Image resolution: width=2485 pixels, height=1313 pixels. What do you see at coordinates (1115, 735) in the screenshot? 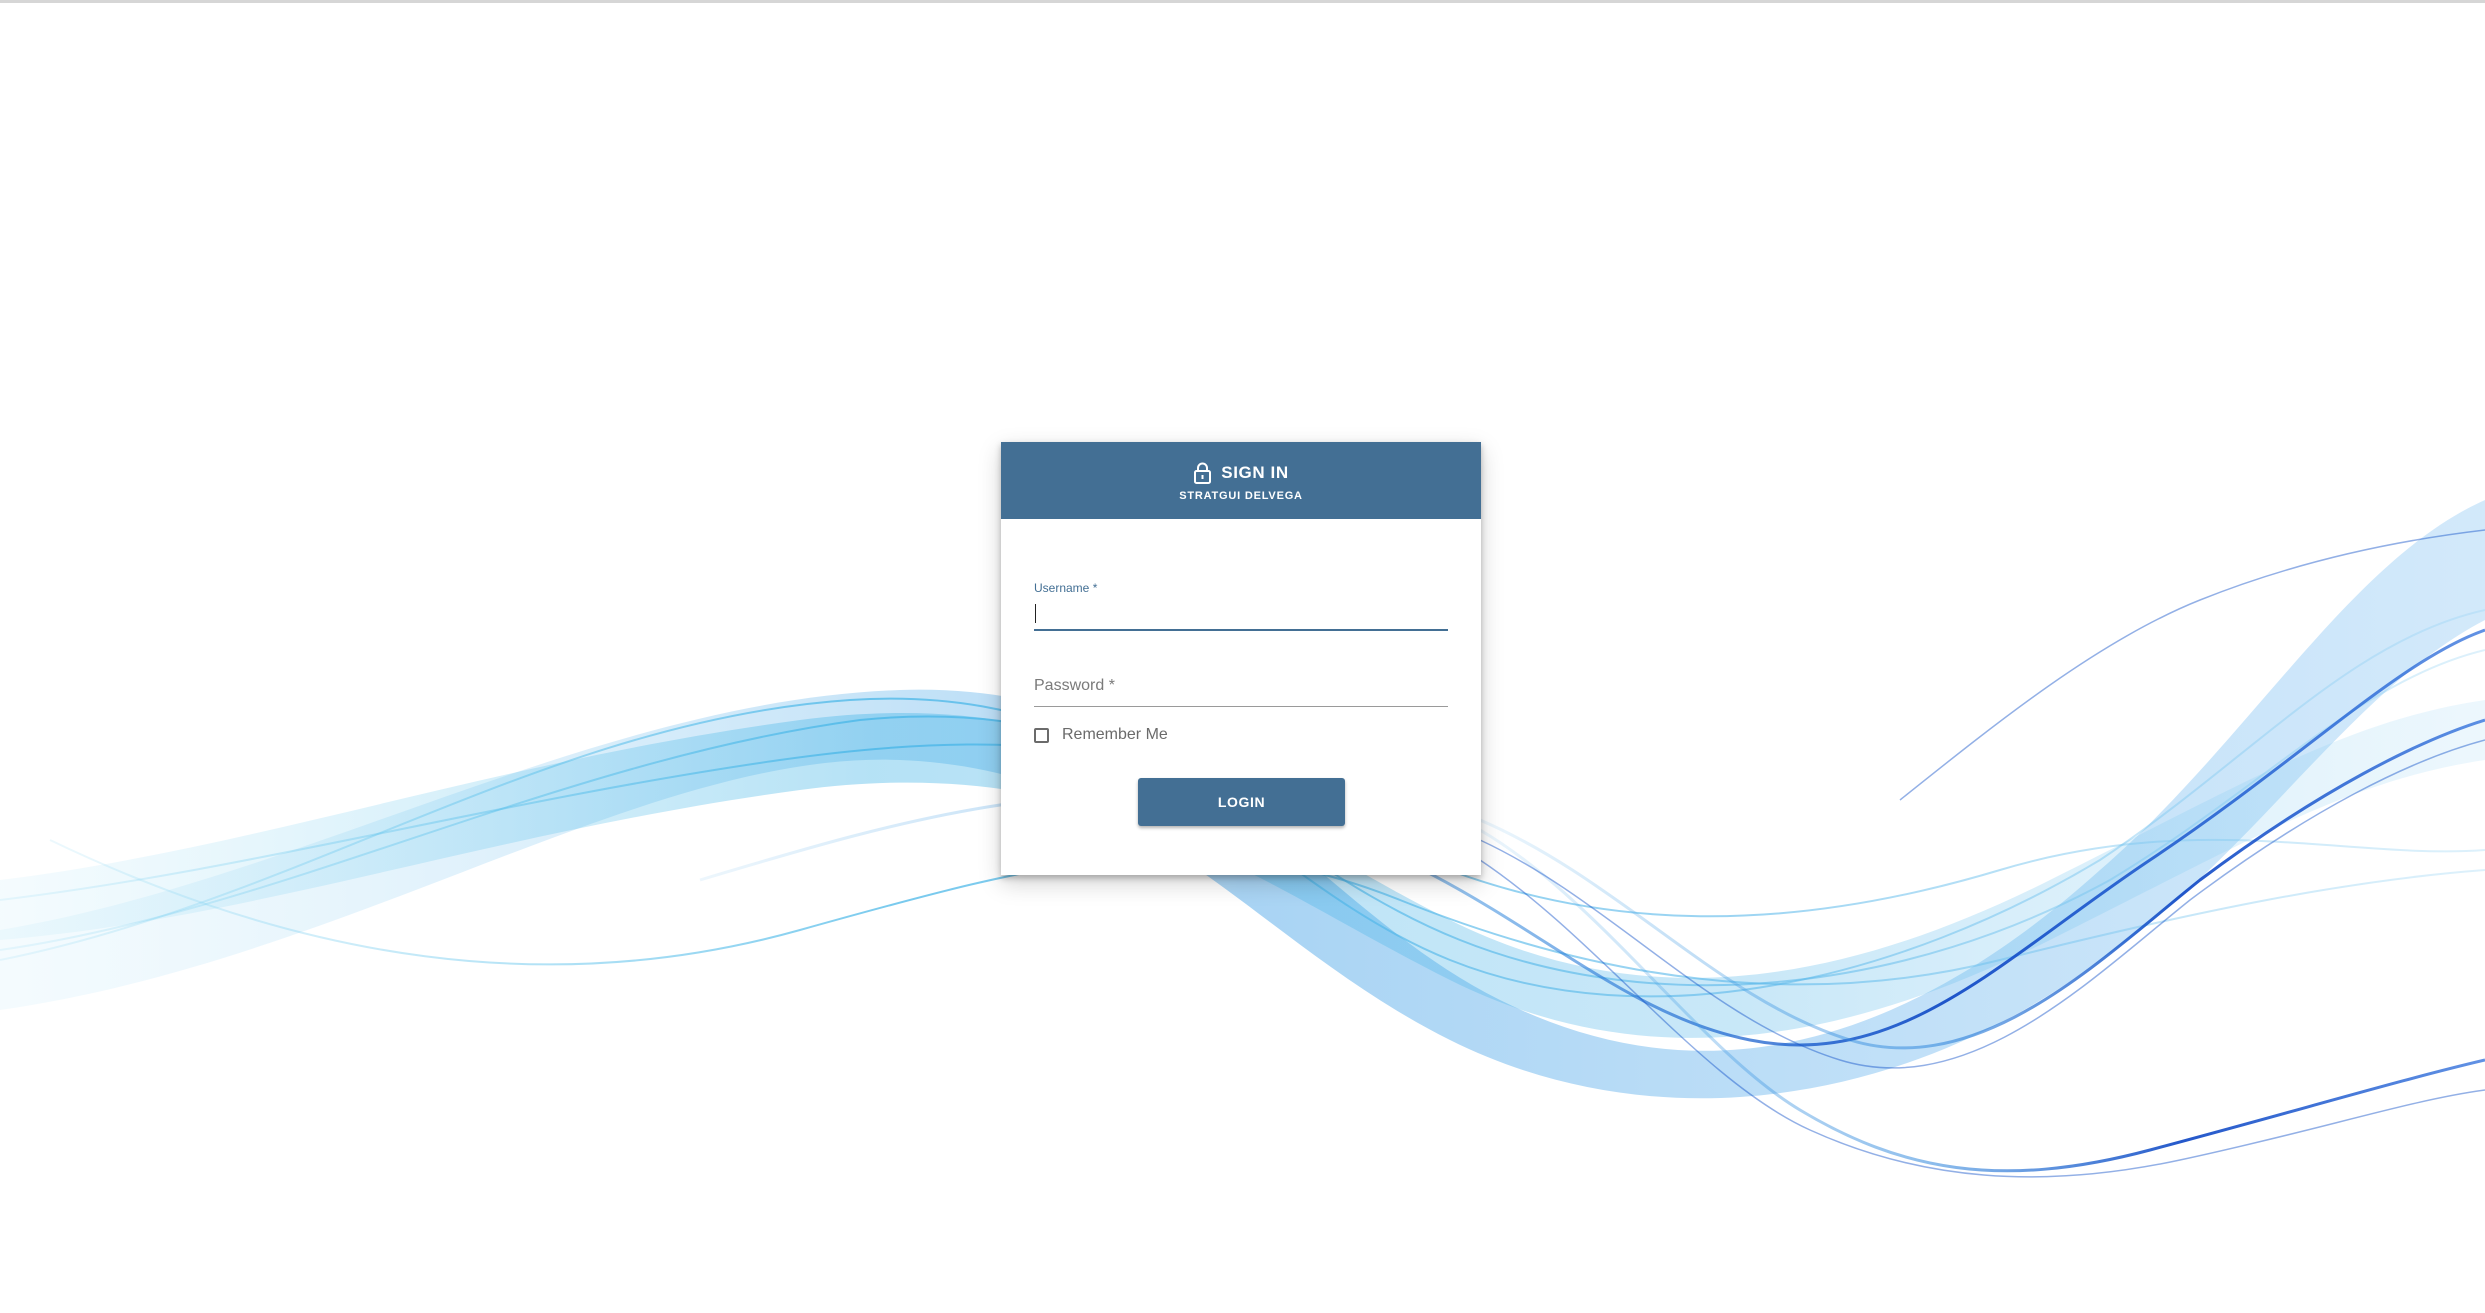
I see `remember-me-label: Remember Me` at bounding box center [1115, 735].